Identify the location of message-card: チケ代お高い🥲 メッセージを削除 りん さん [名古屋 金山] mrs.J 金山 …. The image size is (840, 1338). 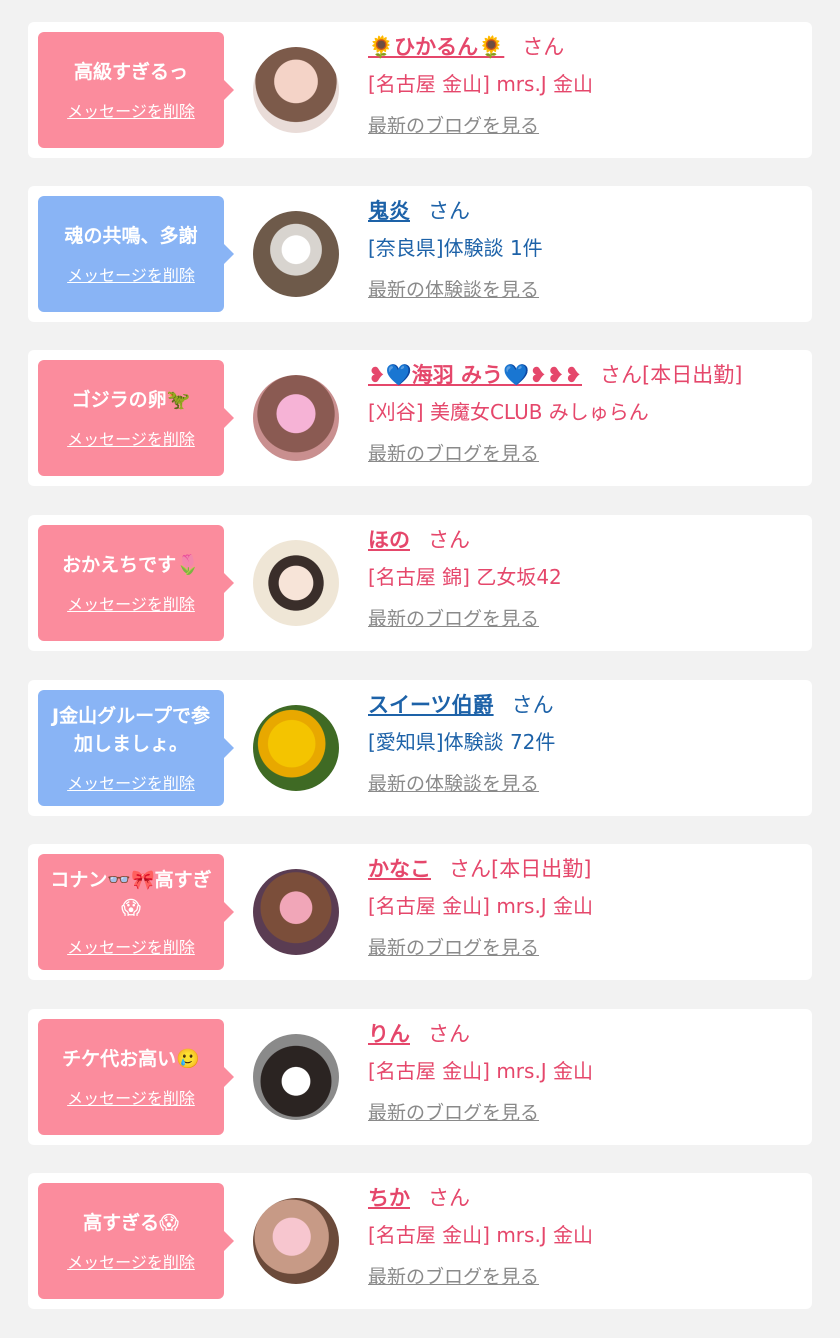
(420, 1077).